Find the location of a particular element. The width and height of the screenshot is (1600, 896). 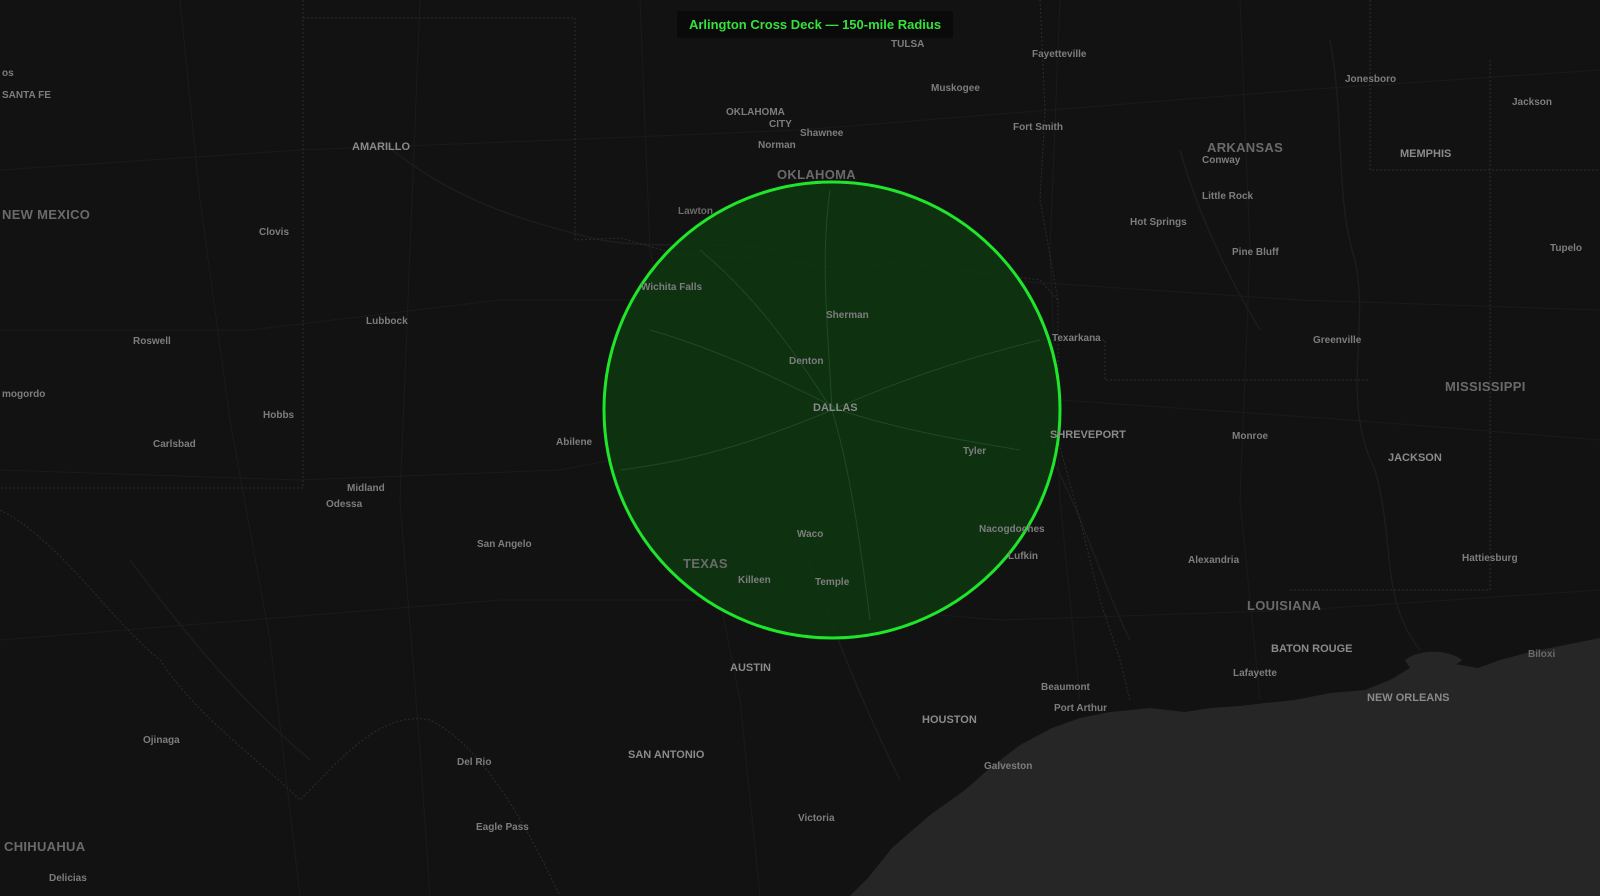

map-title: Arlington Cross Deck — 150-mile Radius is located at coordinates (815, 24).